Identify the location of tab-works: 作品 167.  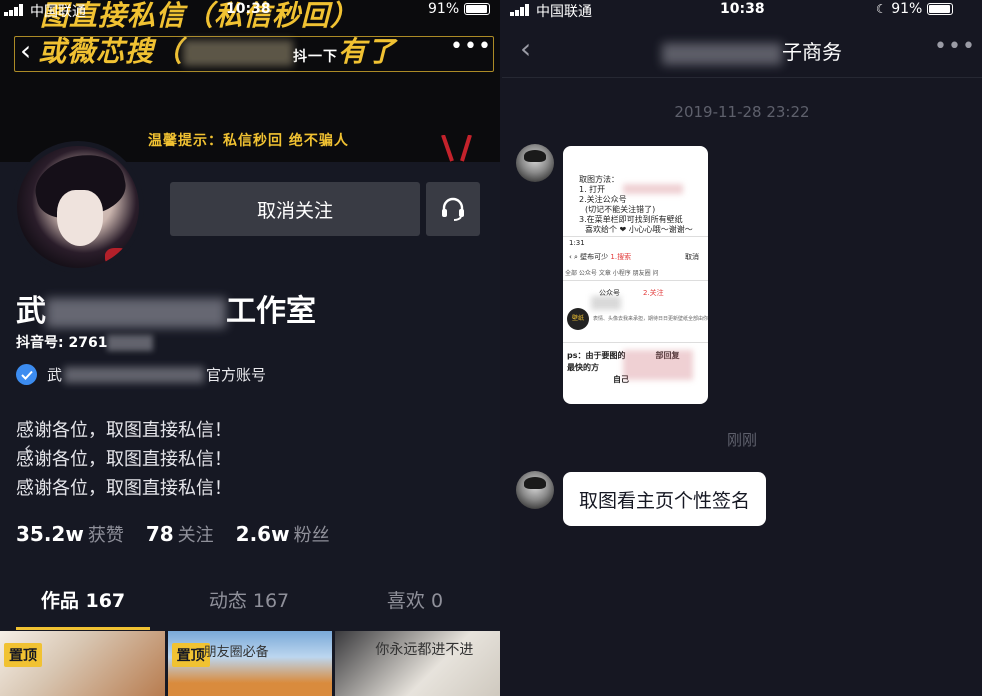
(83, 608).